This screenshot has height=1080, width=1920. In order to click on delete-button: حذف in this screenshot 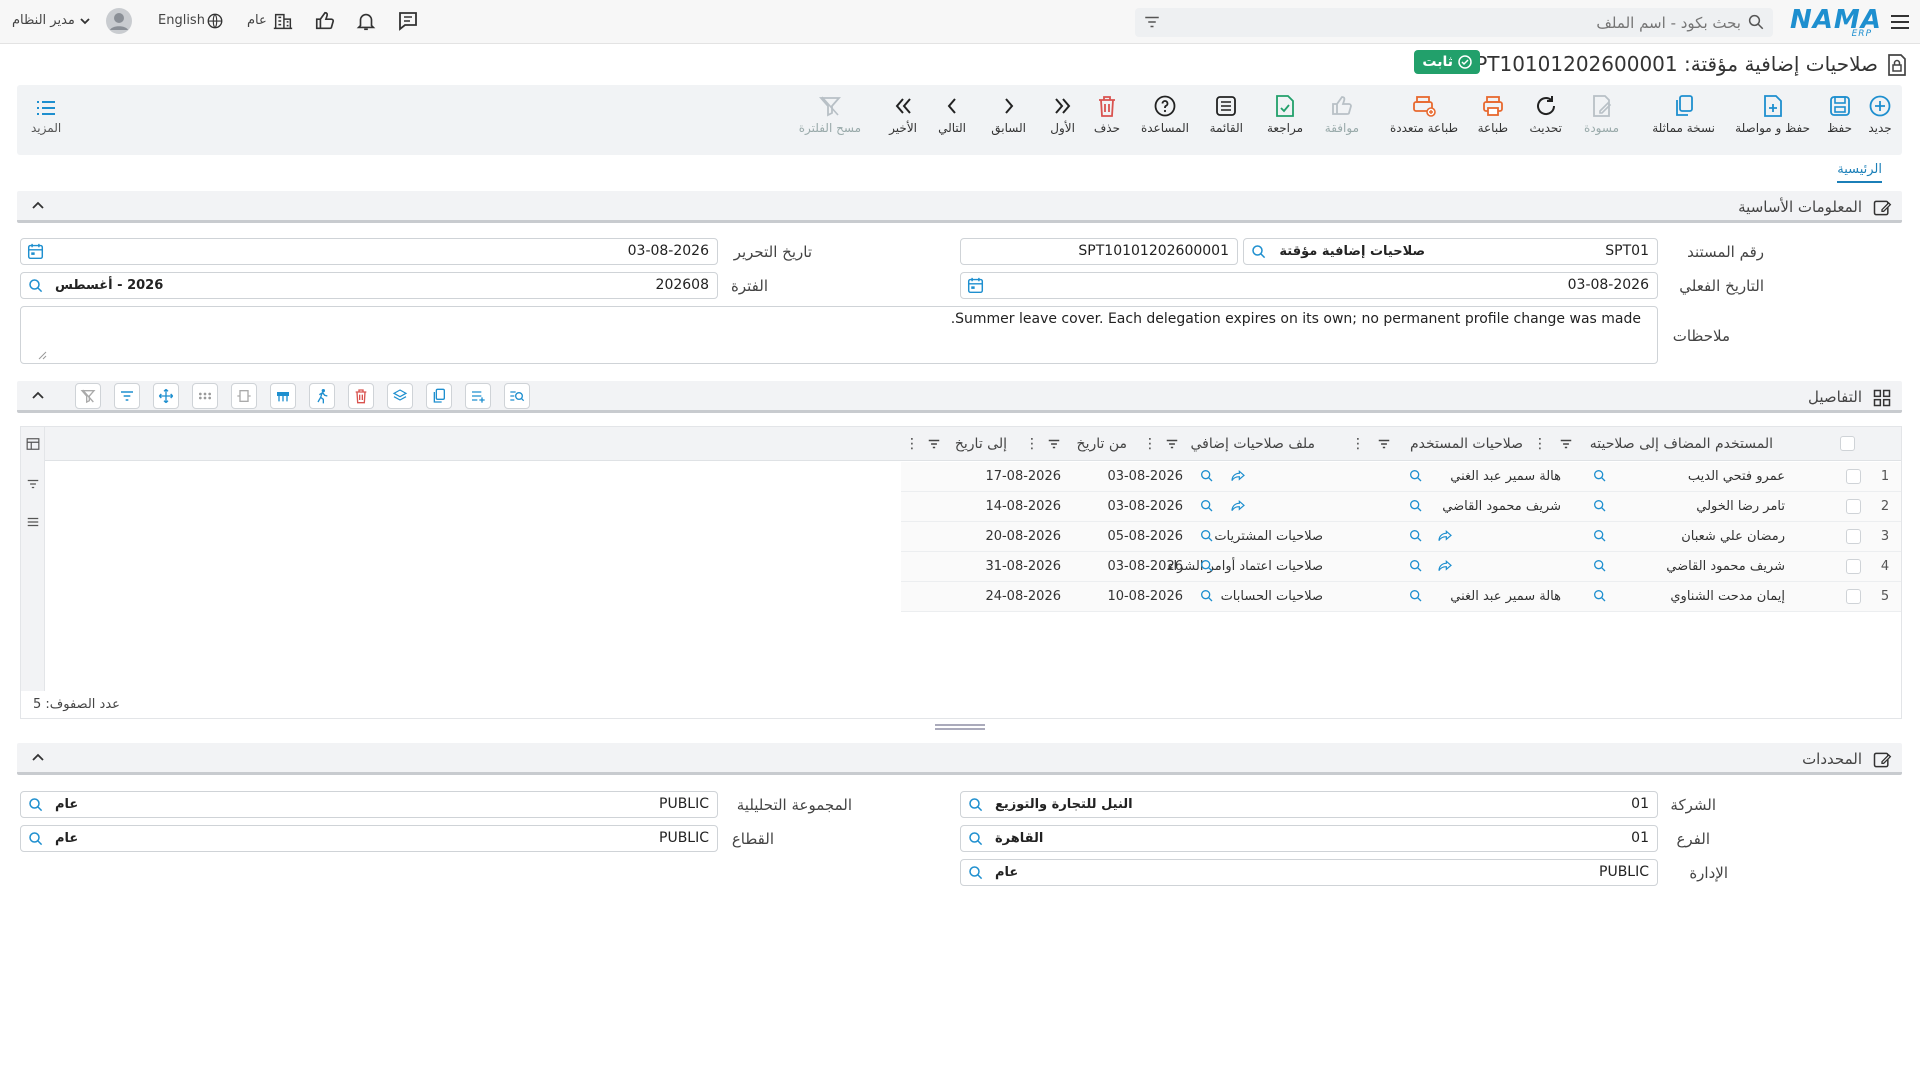, I will do `click(1107, 113)`.